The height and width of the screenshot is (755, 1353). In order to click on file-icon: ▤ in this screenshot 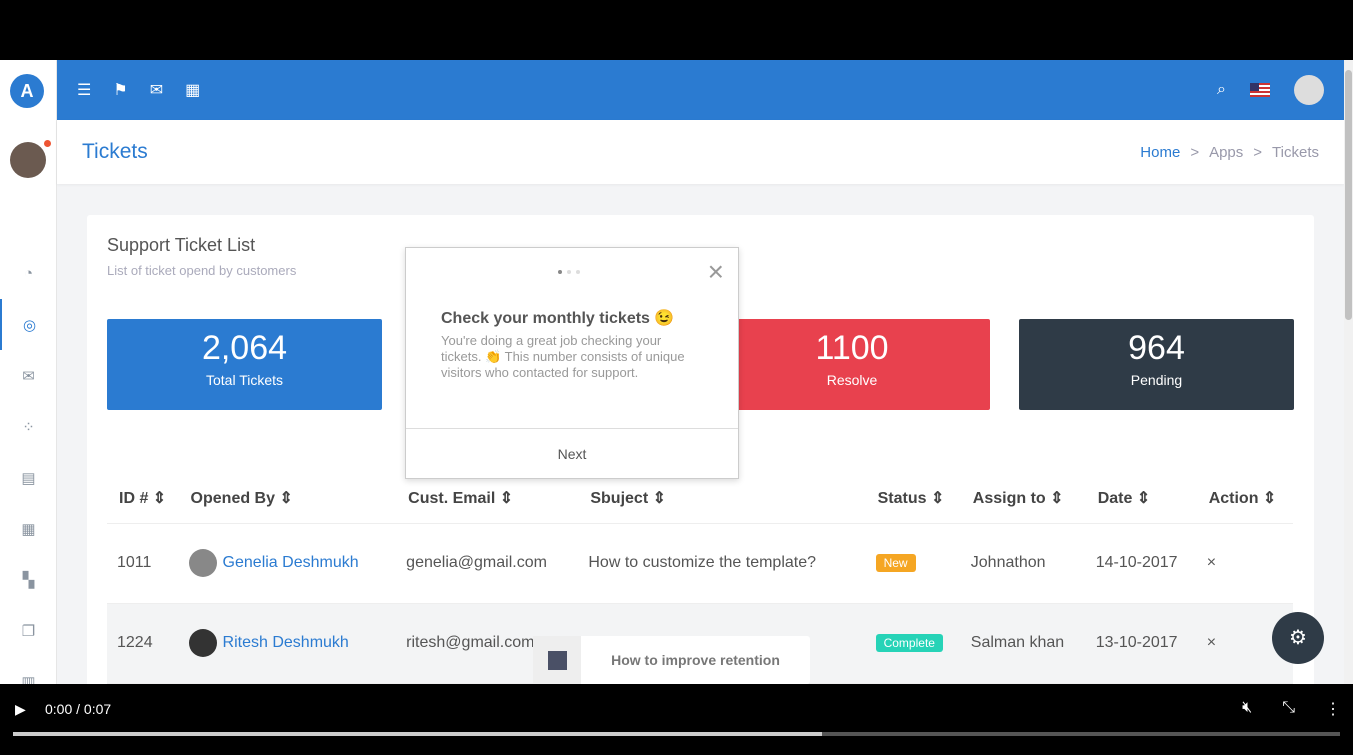, I will do `click(28, 477)`.